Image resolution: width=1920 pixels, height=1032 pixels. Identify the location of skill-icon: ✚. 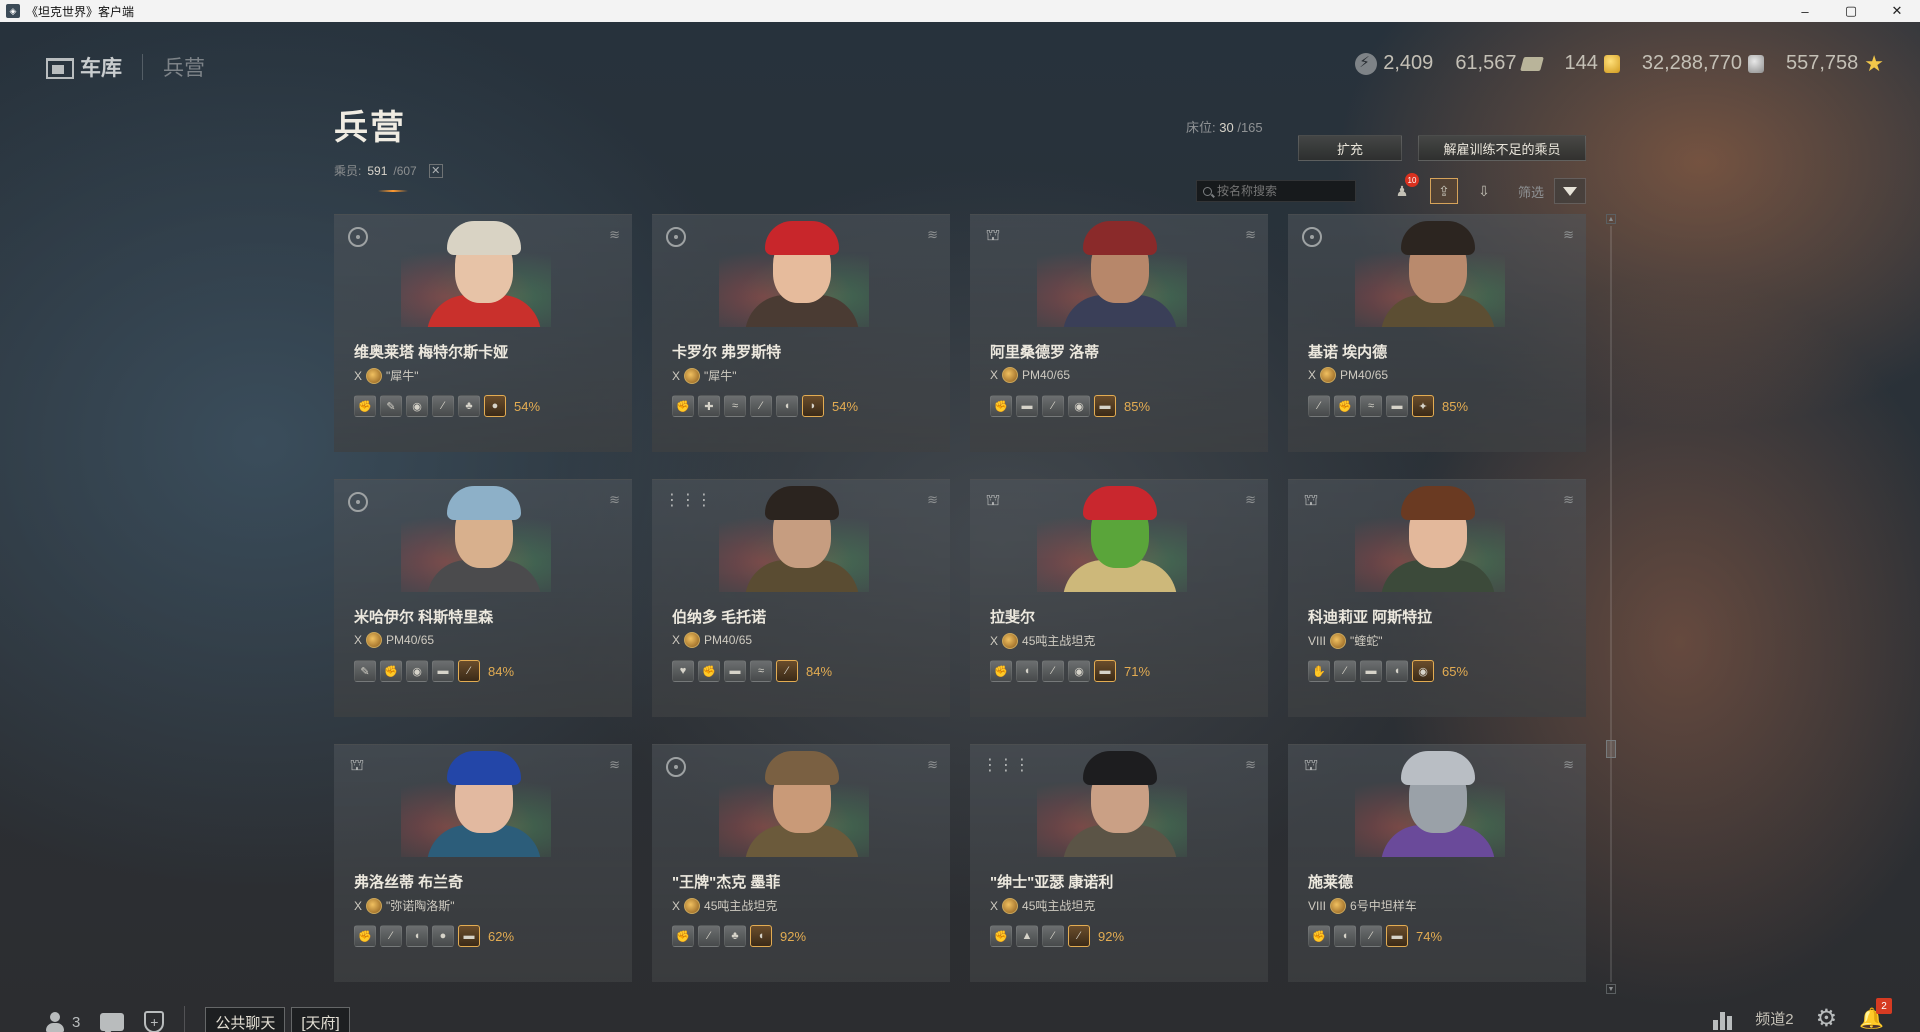
(709, 406).